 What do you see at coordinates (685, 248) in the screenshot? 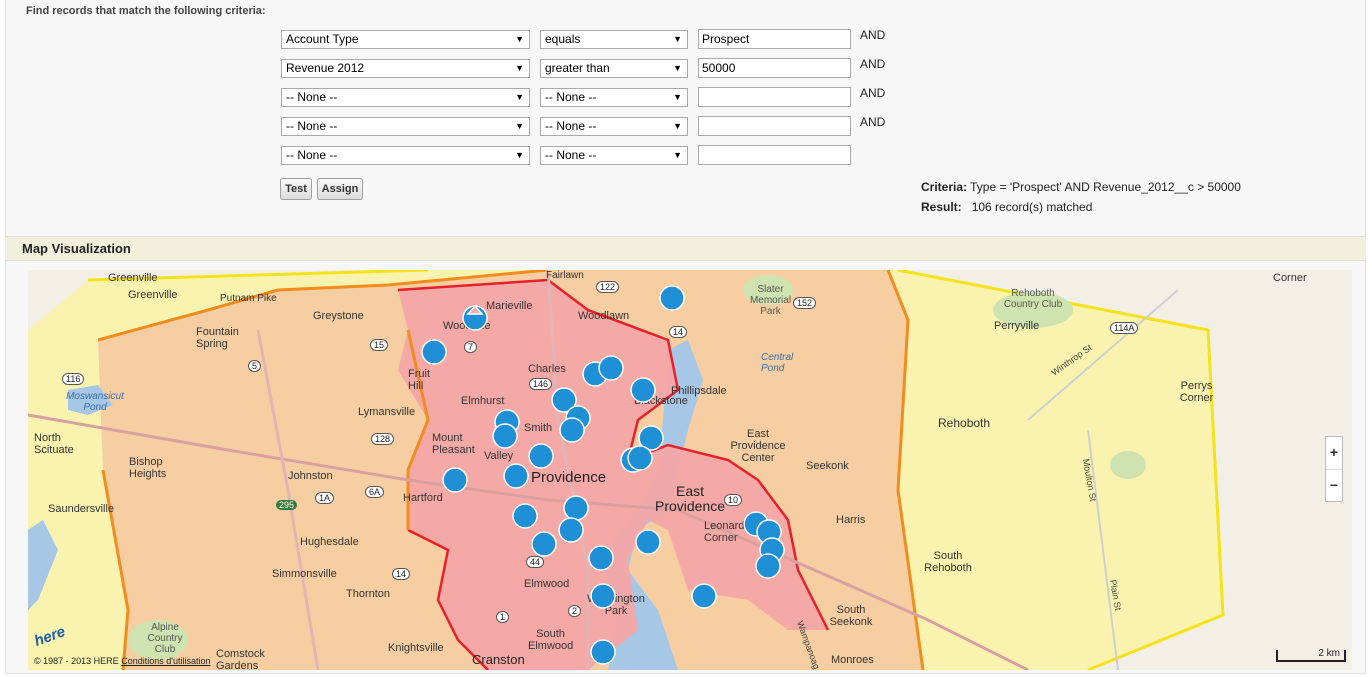
I see `map-section-header: Map Visualization` at bounding box center [685, 248].